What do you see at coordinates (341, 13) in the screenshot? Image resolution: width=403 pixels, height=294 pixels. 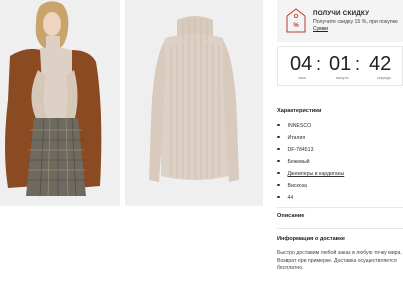 I see `promo-title: ПОЛУЧИ СКИДКУ` at bounding box center [341, 13].